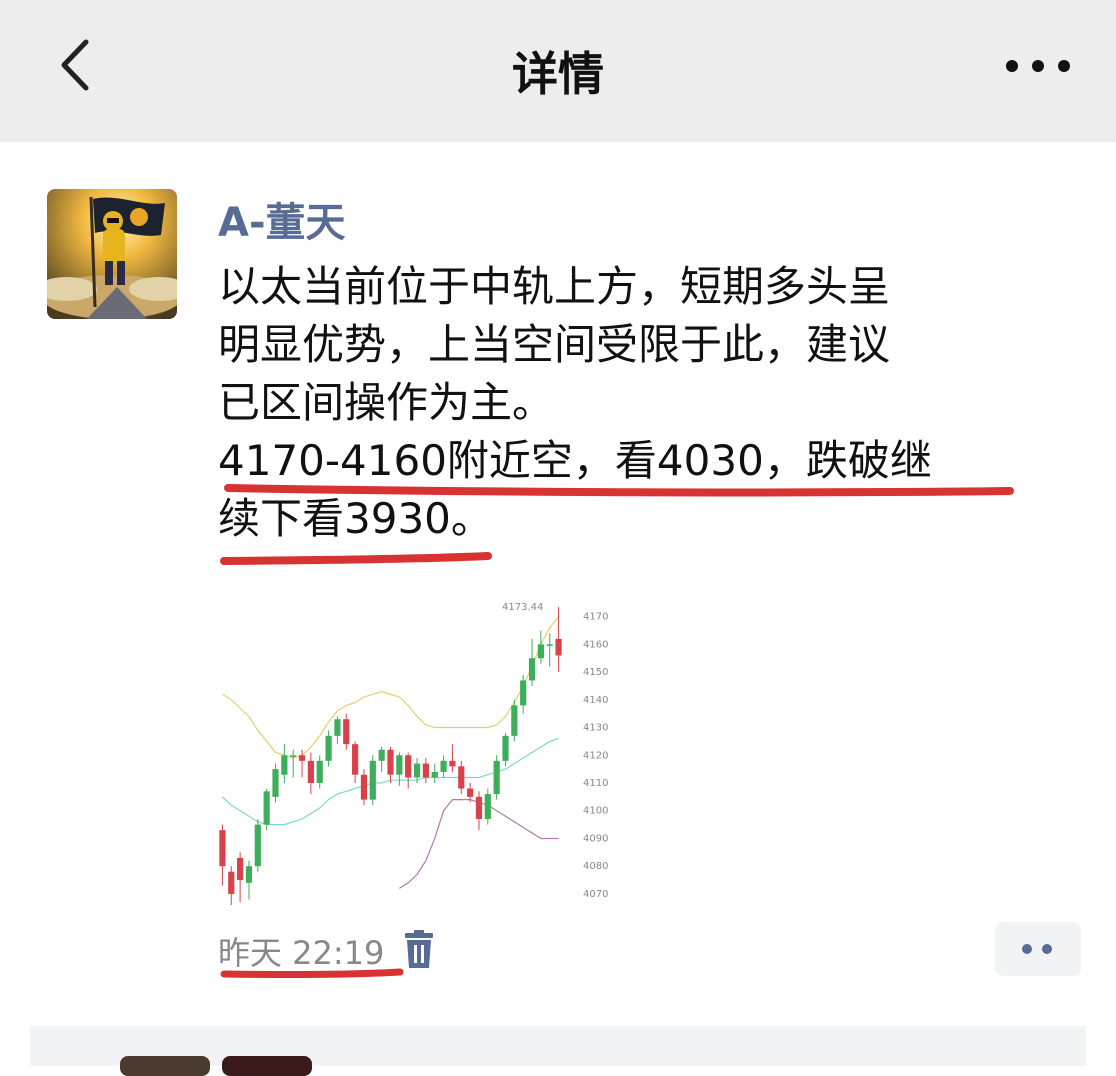  I want to click on y-tick-label: 4070, so click(595, 894).